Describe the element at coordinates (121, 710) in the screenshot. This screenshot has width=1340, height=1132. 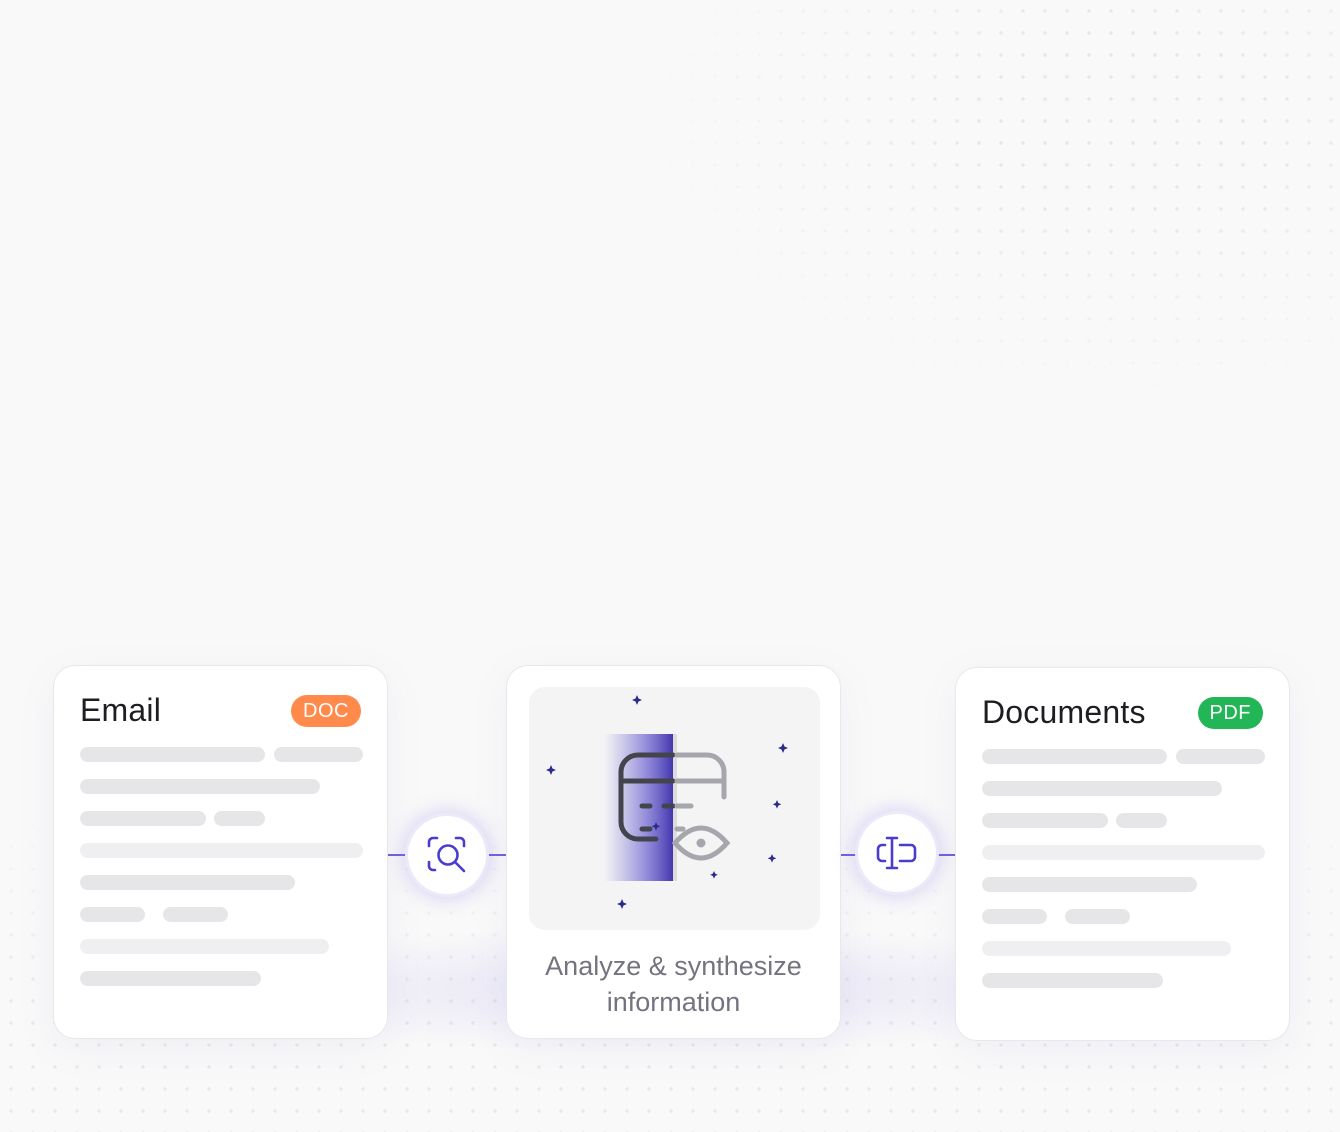
I see `email-card-title: Email` at that location.